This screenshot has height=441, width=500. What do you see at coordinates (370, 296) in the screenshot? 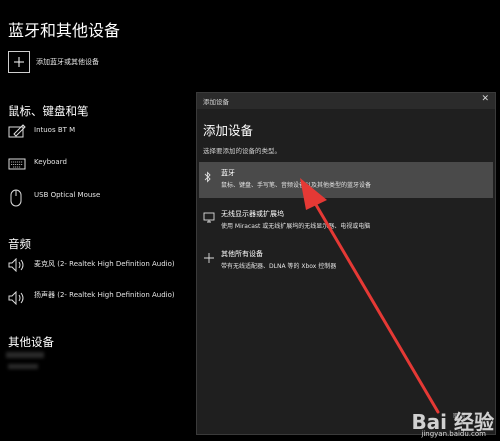
I see `annotation-arrow` at bounding box center [370, 296].